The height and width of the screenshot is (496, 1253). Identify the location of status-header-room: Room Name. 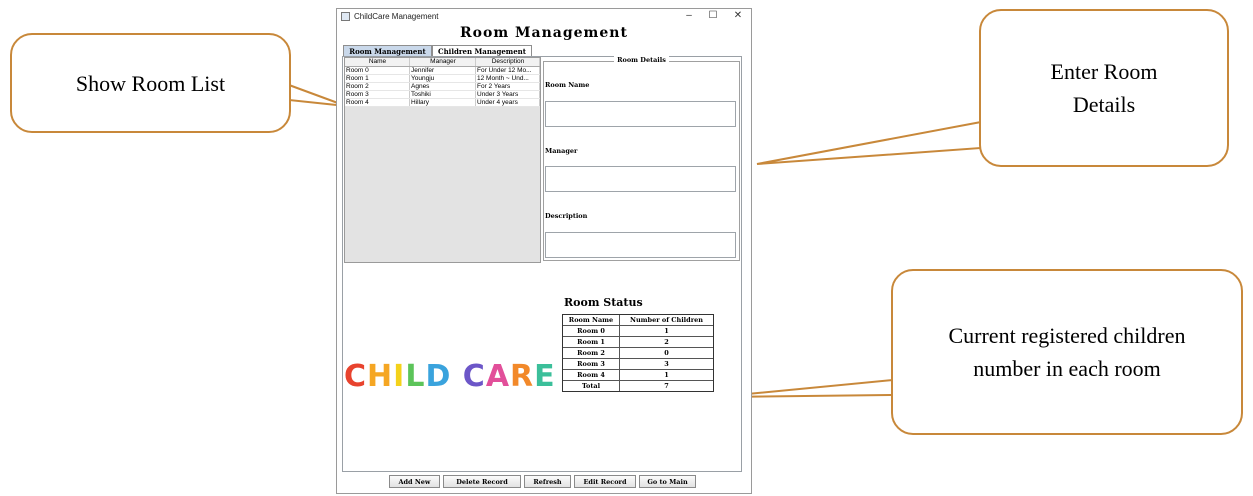
(591, 320).